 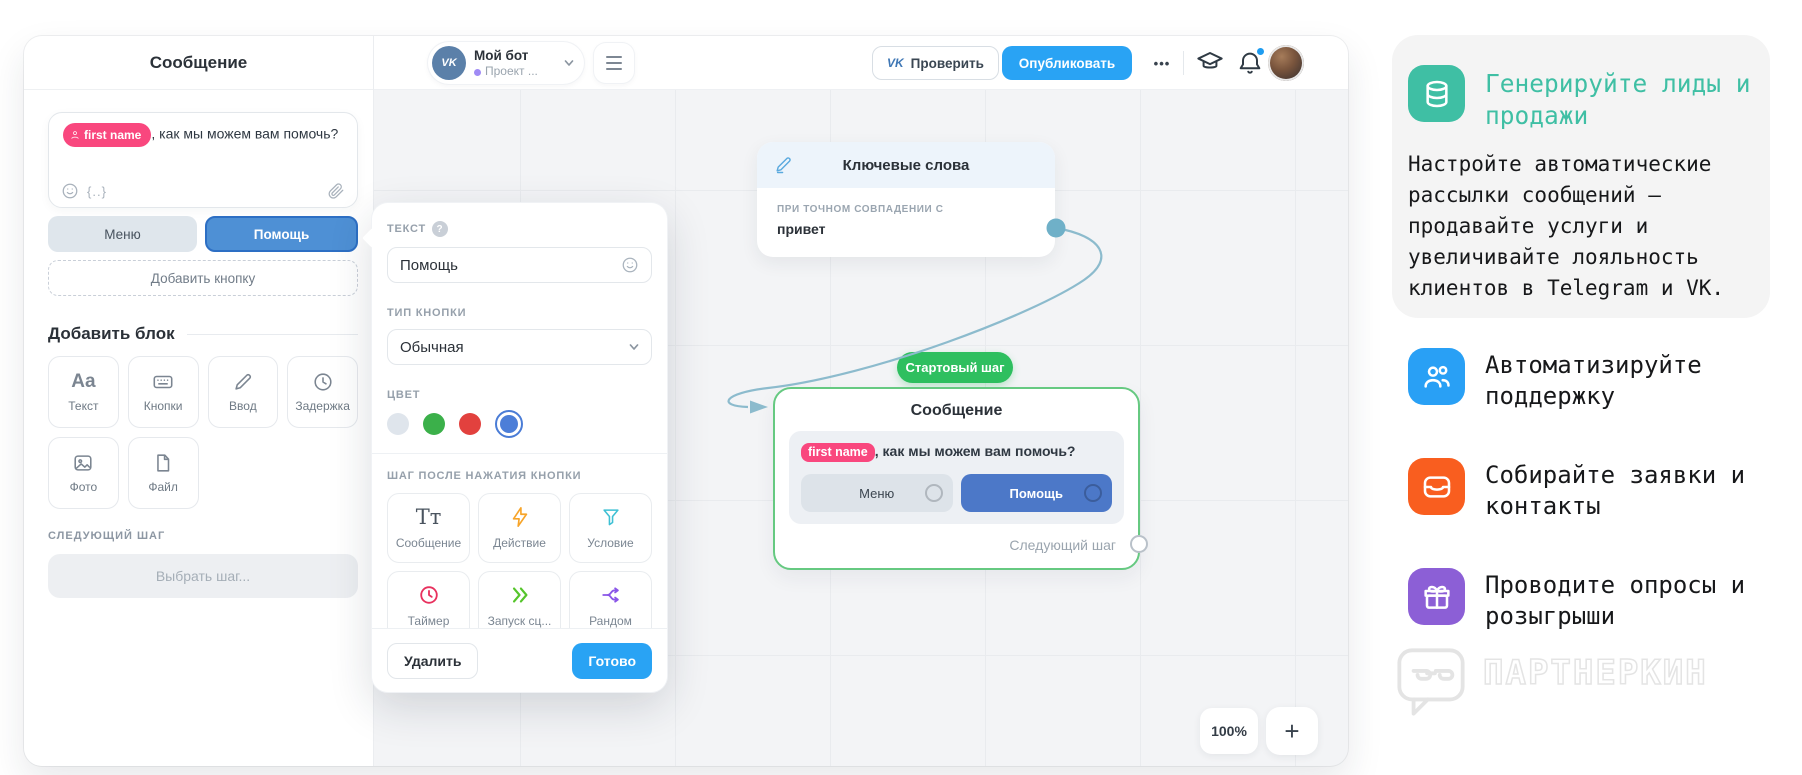 I want to click on clock-icon, so click(x=323, y=382).